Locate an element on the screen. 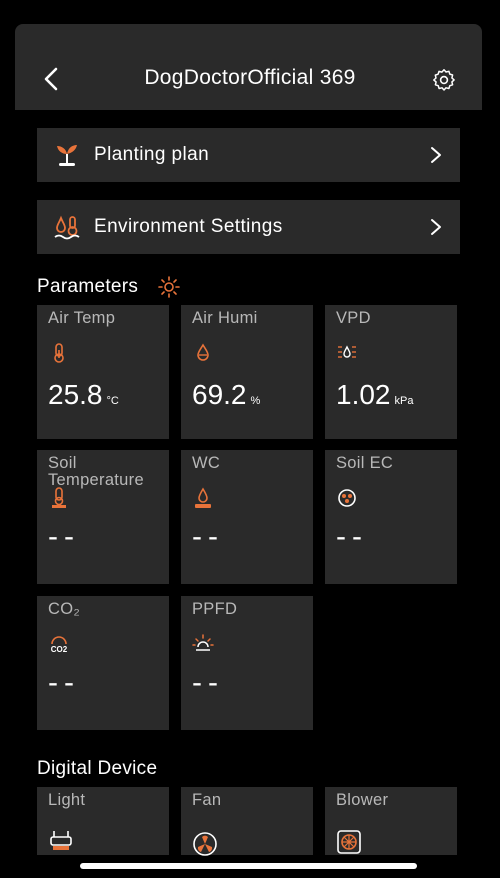 This screenshot has width=500, height=878. param-name: CO₂ is located at coordinates (64, 609).